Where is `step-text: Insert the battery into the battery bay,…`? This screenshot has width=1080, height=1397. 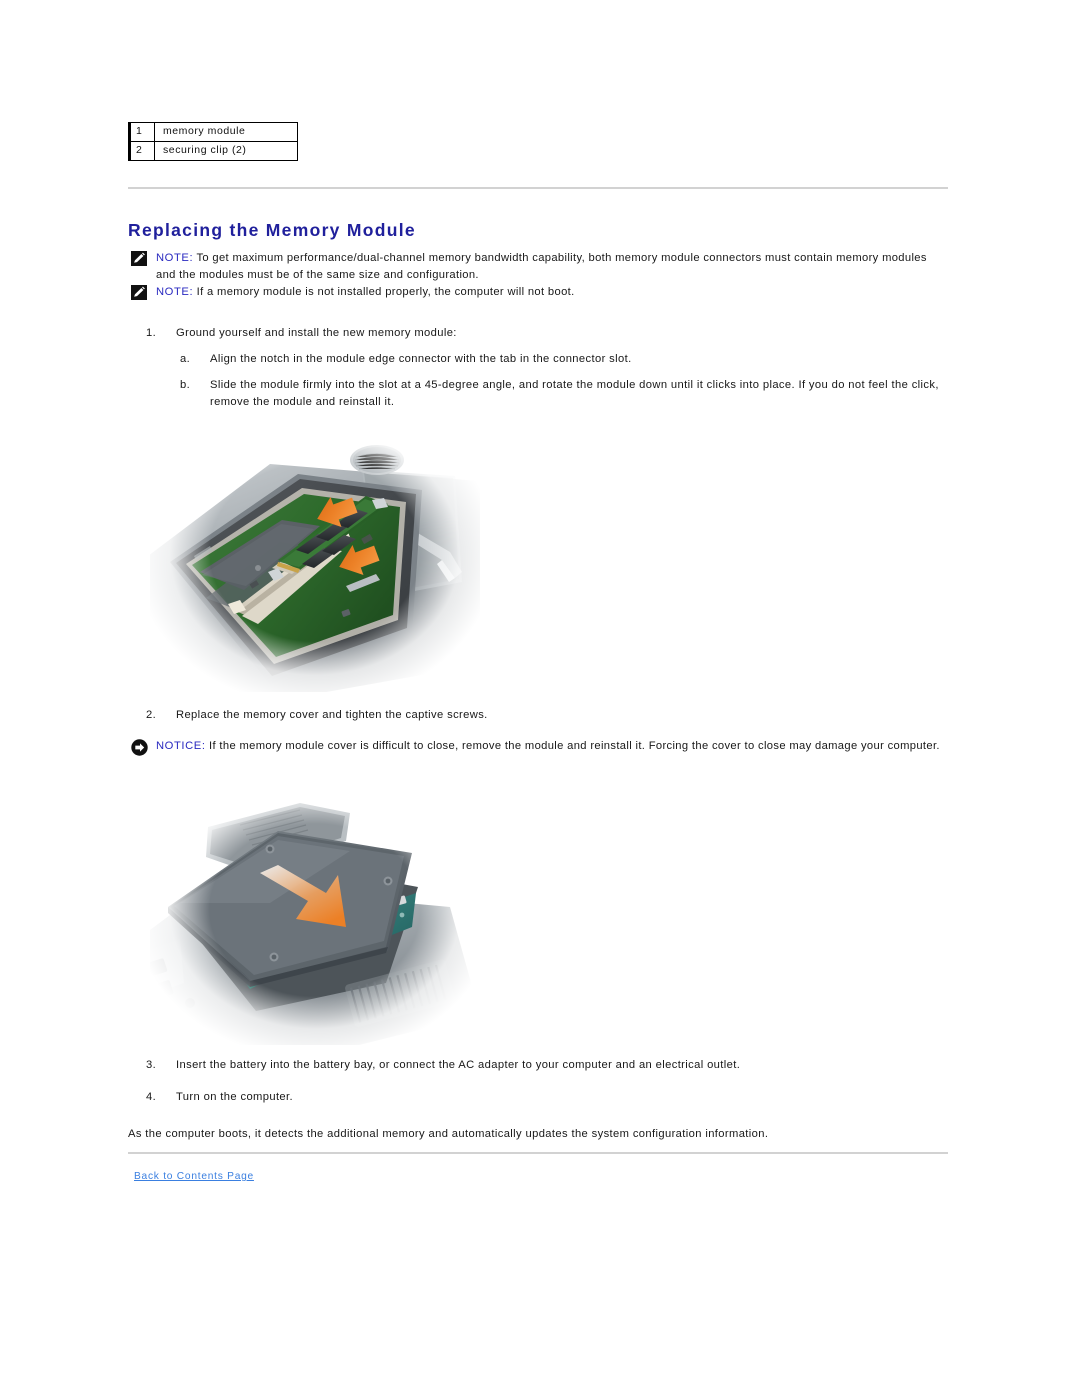 step-text: Insert the battery into the battery bay,… is located at coordinates (458, 1065).